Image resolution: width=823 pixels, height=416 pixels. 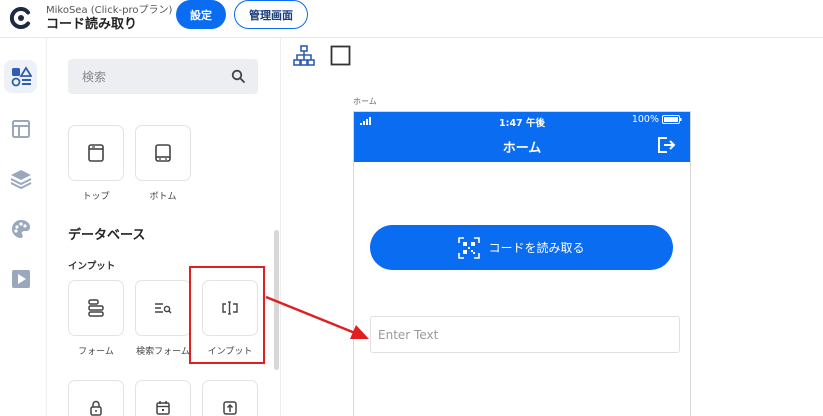 I want to click on form-icon, so click(x=96, y=308).